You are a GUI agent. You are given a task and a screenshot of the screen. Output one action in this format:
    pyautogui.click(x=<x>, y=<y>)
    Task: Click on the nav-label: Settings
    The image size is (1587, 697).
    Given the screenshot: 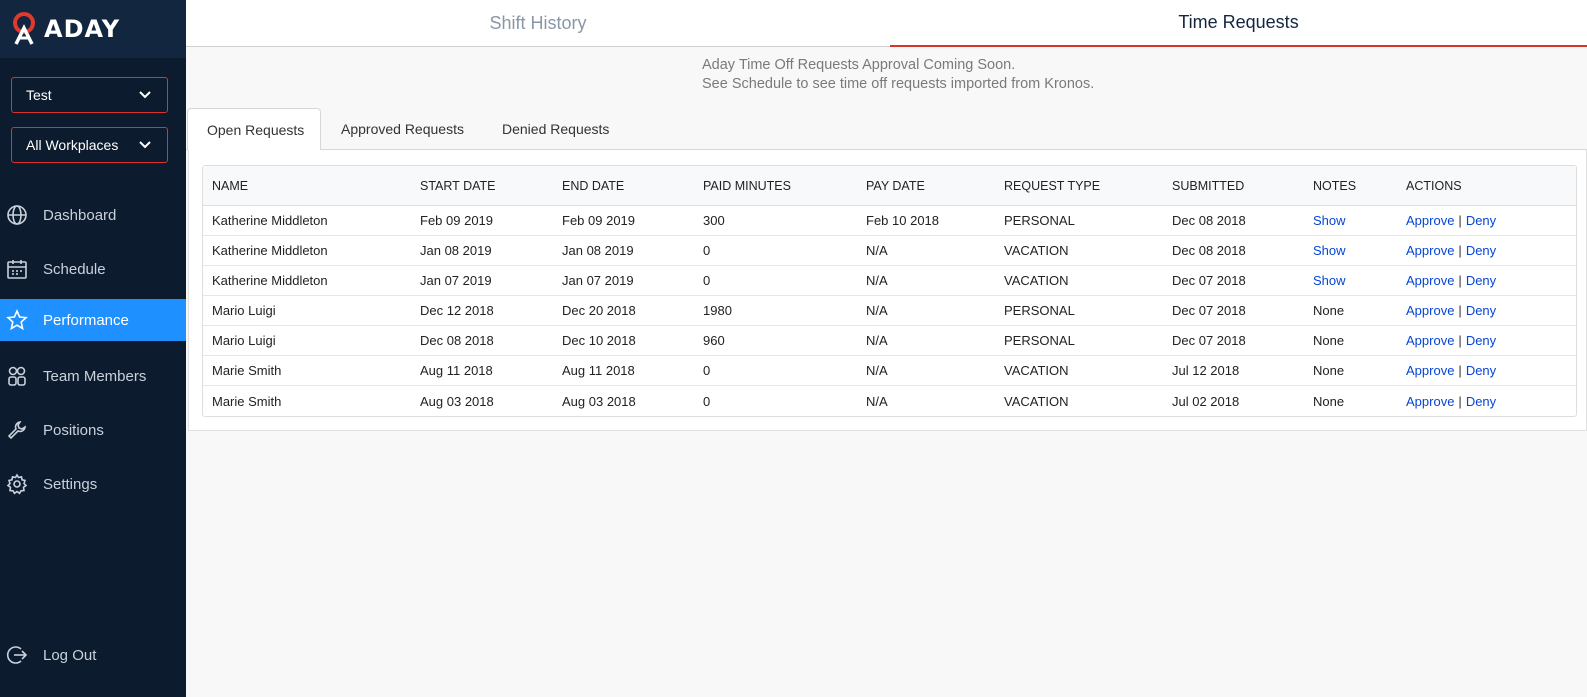 What is the action you would take?
    pyautogui.click(x=70, y=484)
    